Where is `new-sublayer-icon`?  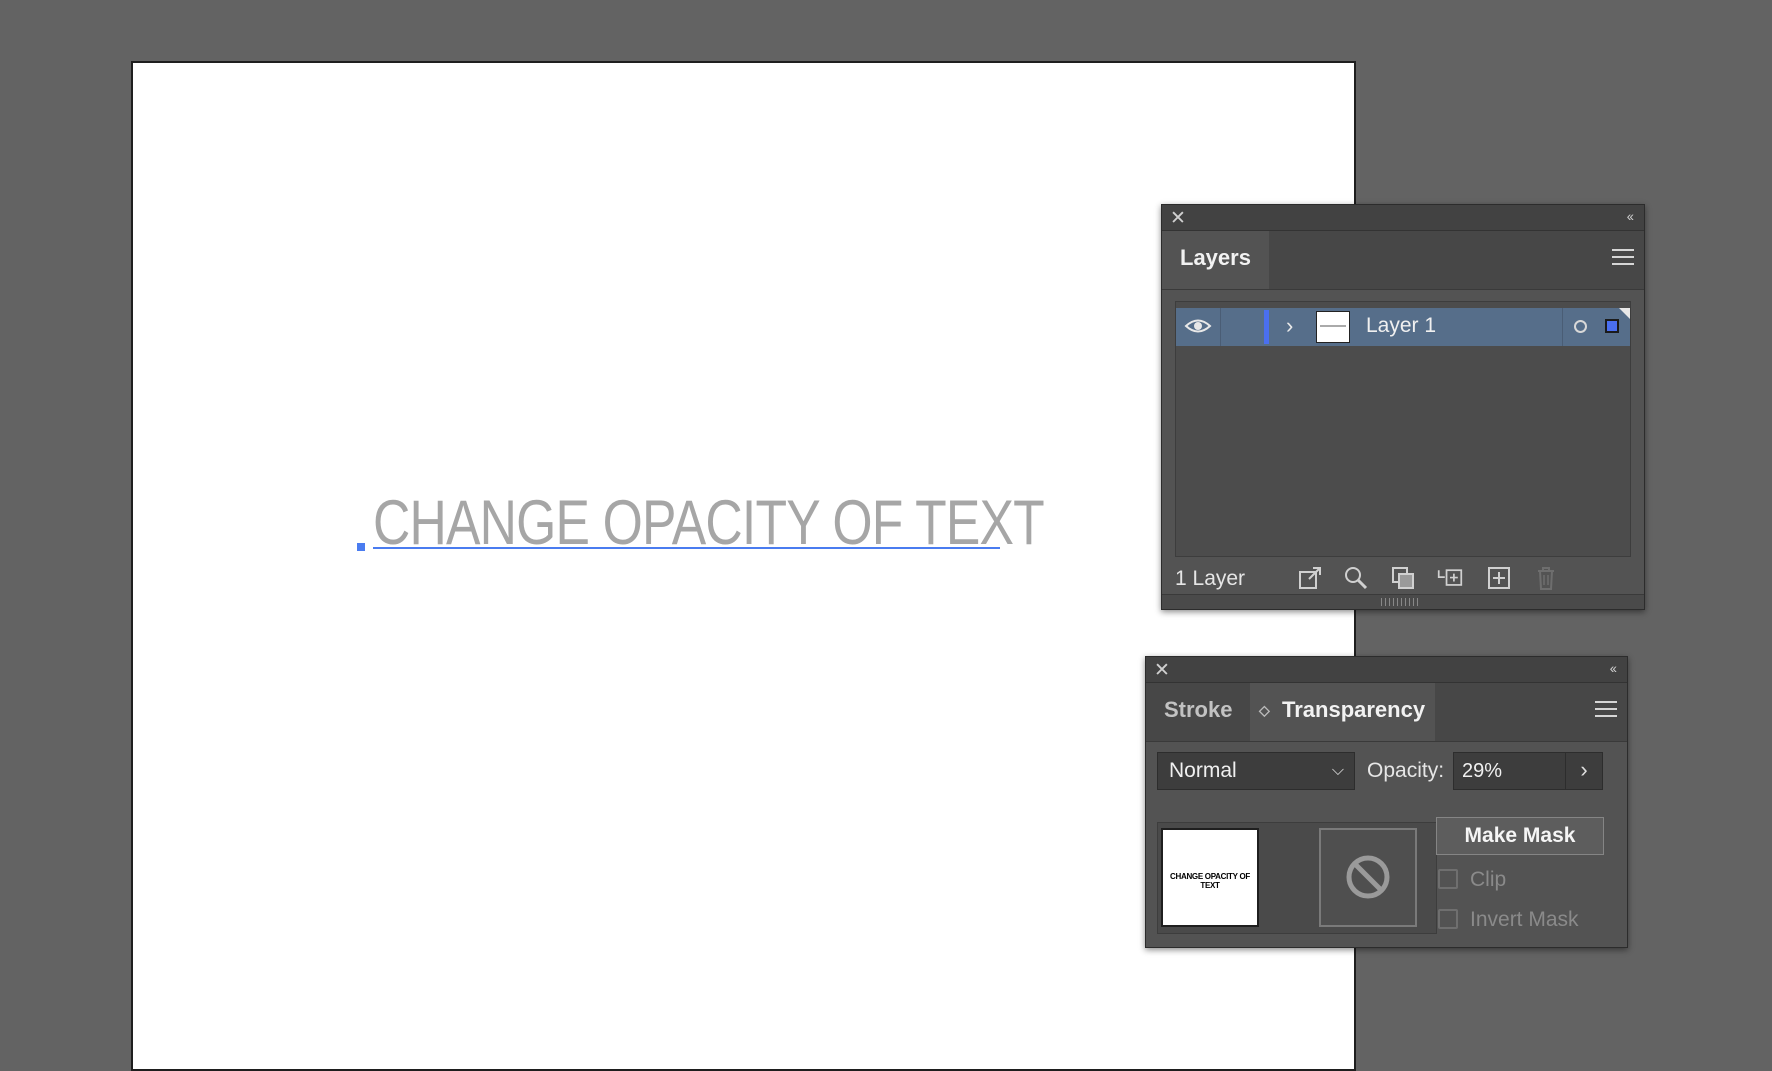
new-sublayer-icon is located at coordinates (1450, 578).